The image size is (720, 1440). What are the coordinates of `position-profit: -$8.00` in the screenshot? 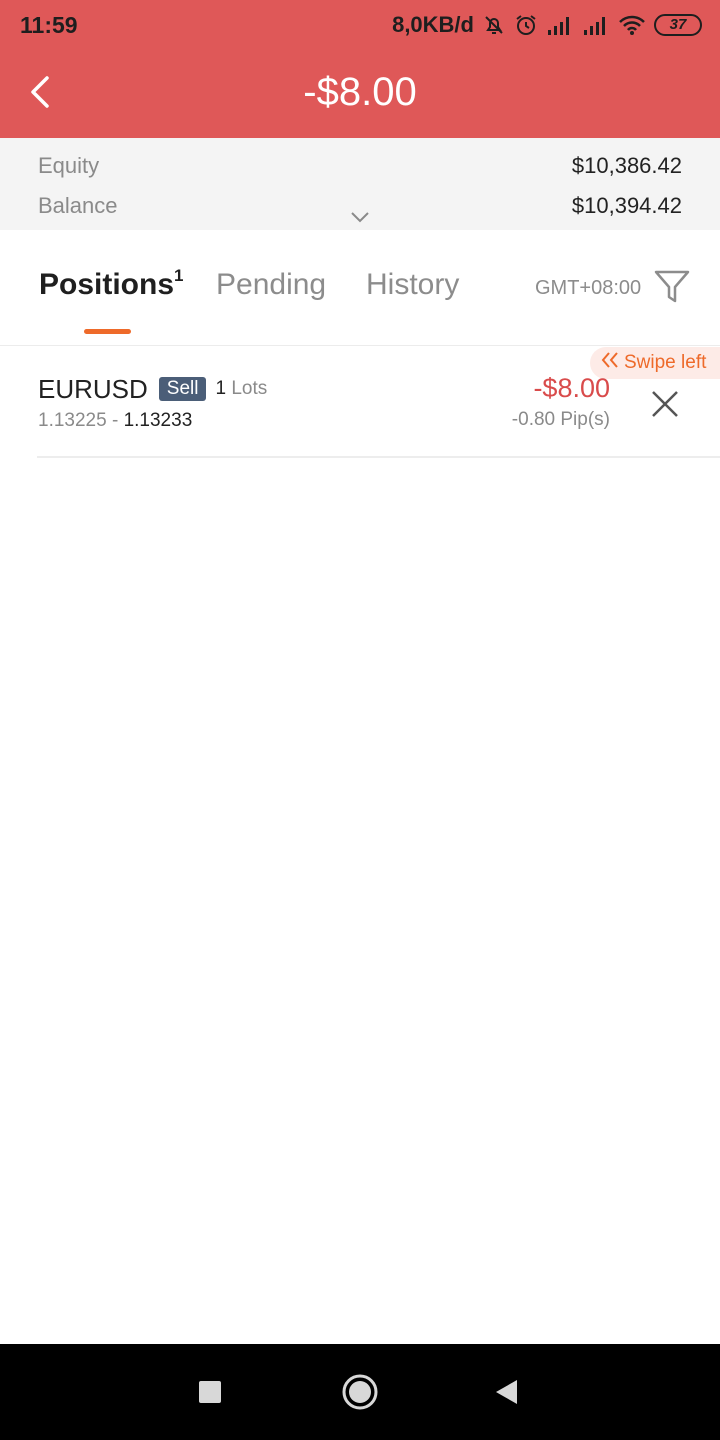 It's located at (571, 388).